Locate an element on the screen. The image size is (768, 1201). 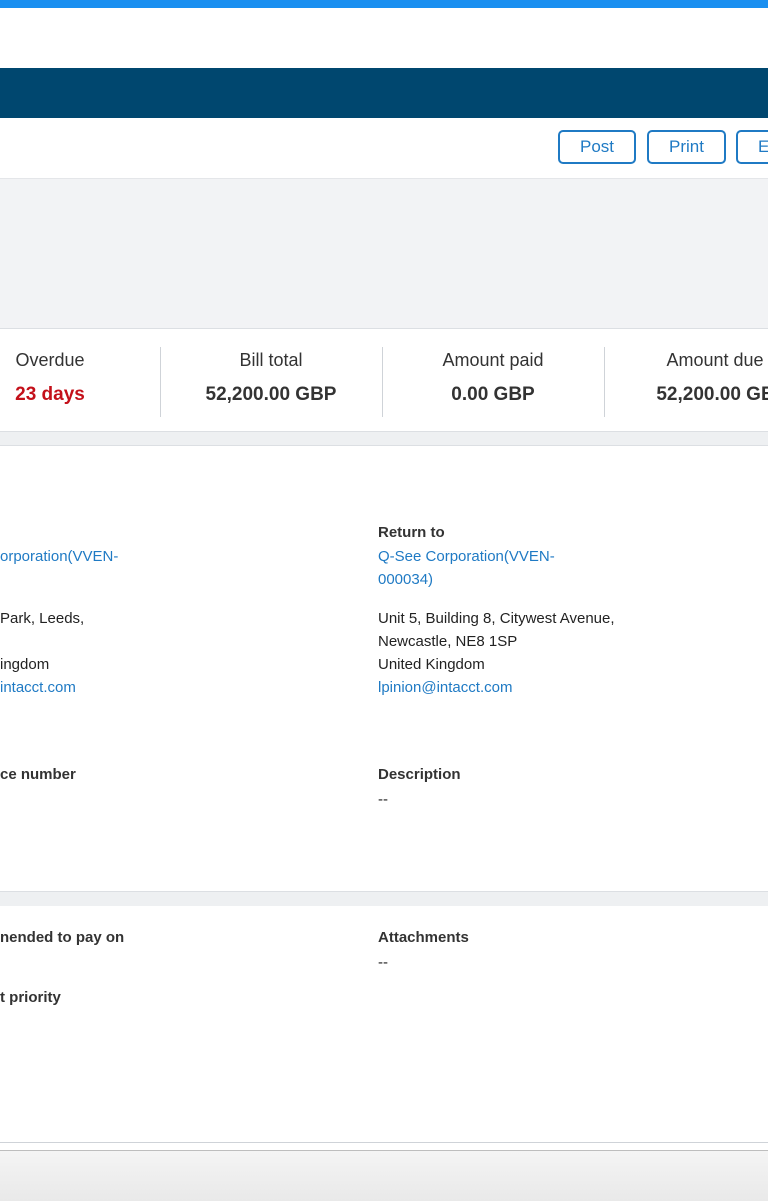
top-accent-bar is located at coordinates (384, 4).